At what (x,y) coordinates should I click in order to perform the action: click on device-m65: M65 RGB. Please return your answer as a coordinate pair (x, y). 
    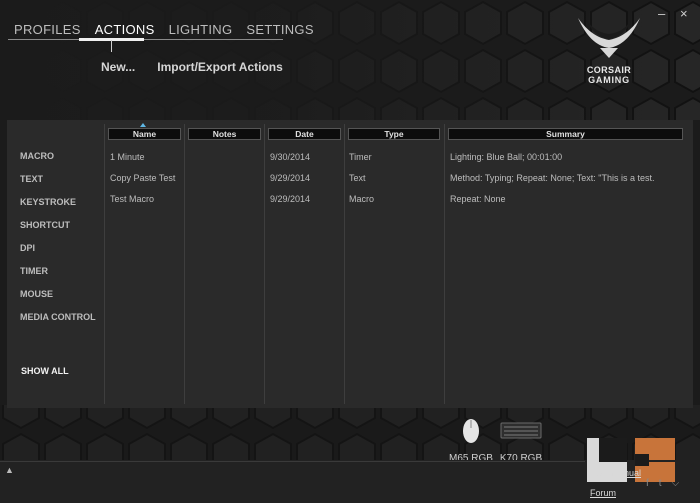
    Looking at the image, I should click on (471, 441).